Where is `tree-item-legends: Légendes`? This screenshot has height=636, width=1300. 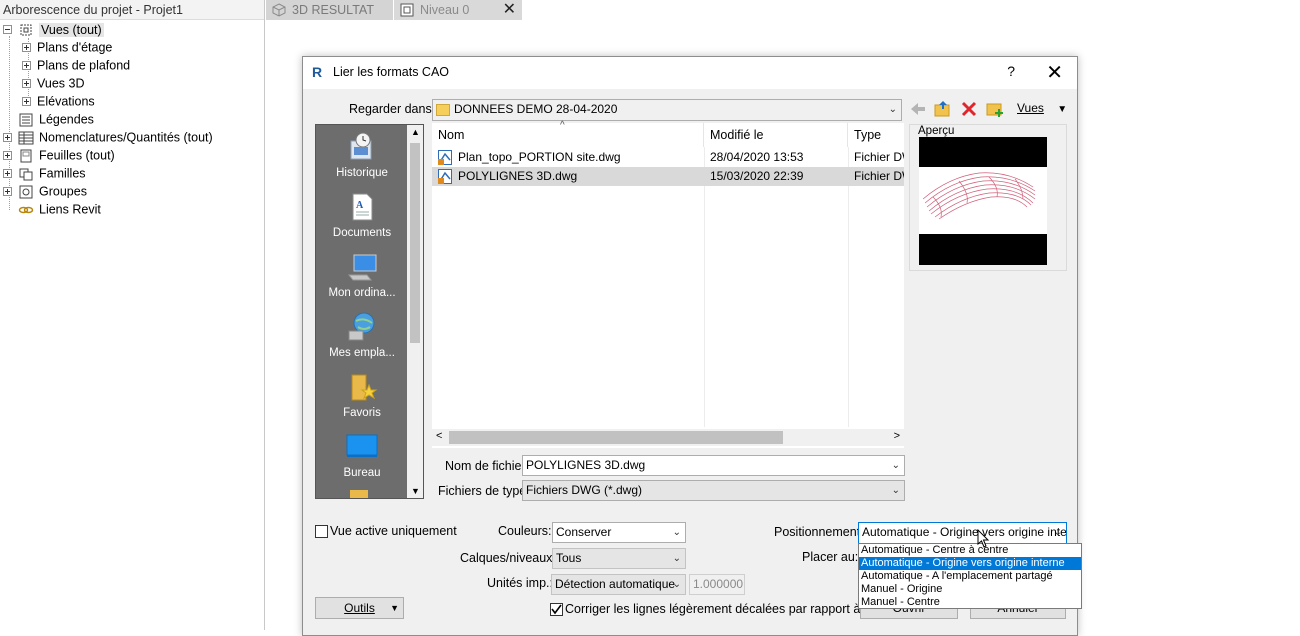 tree-item-legends: Légendes is located at coordinates (56, 119).